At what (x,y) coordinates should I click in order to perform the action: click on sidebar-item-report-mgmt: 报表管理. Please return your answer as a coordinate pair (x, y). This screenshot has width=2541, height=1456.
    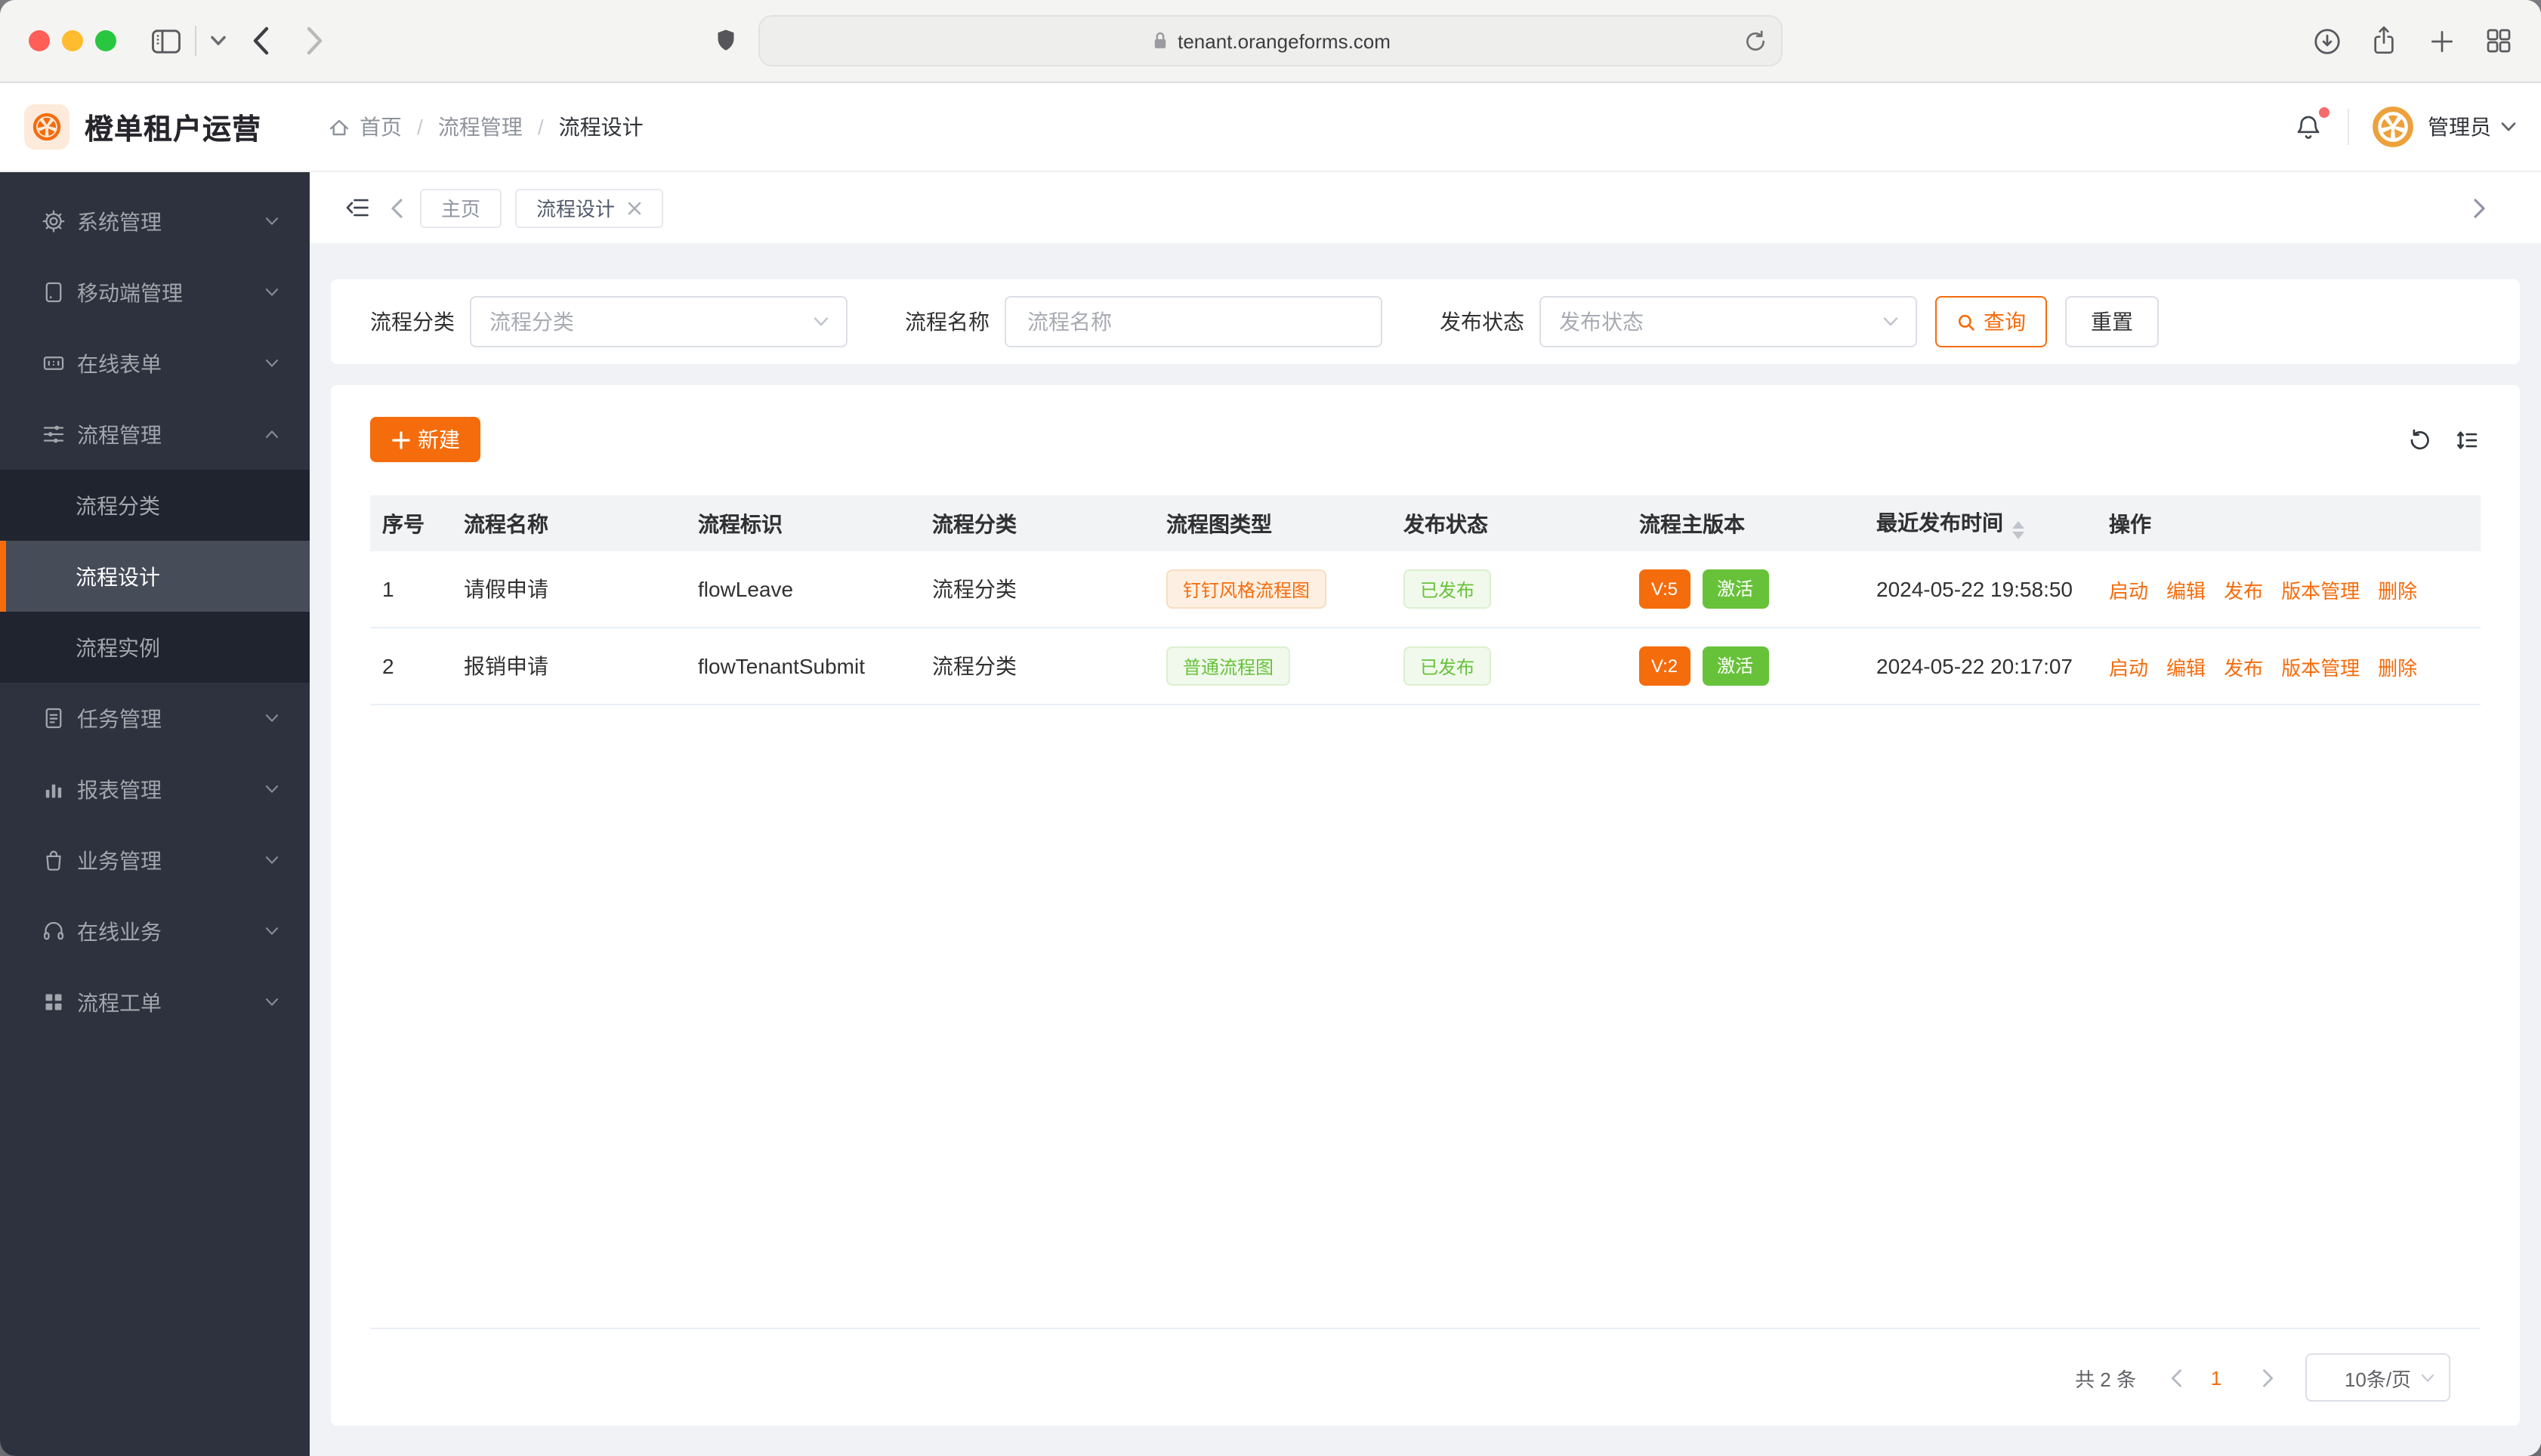
    Looking at the image, I should click on (155, 789).